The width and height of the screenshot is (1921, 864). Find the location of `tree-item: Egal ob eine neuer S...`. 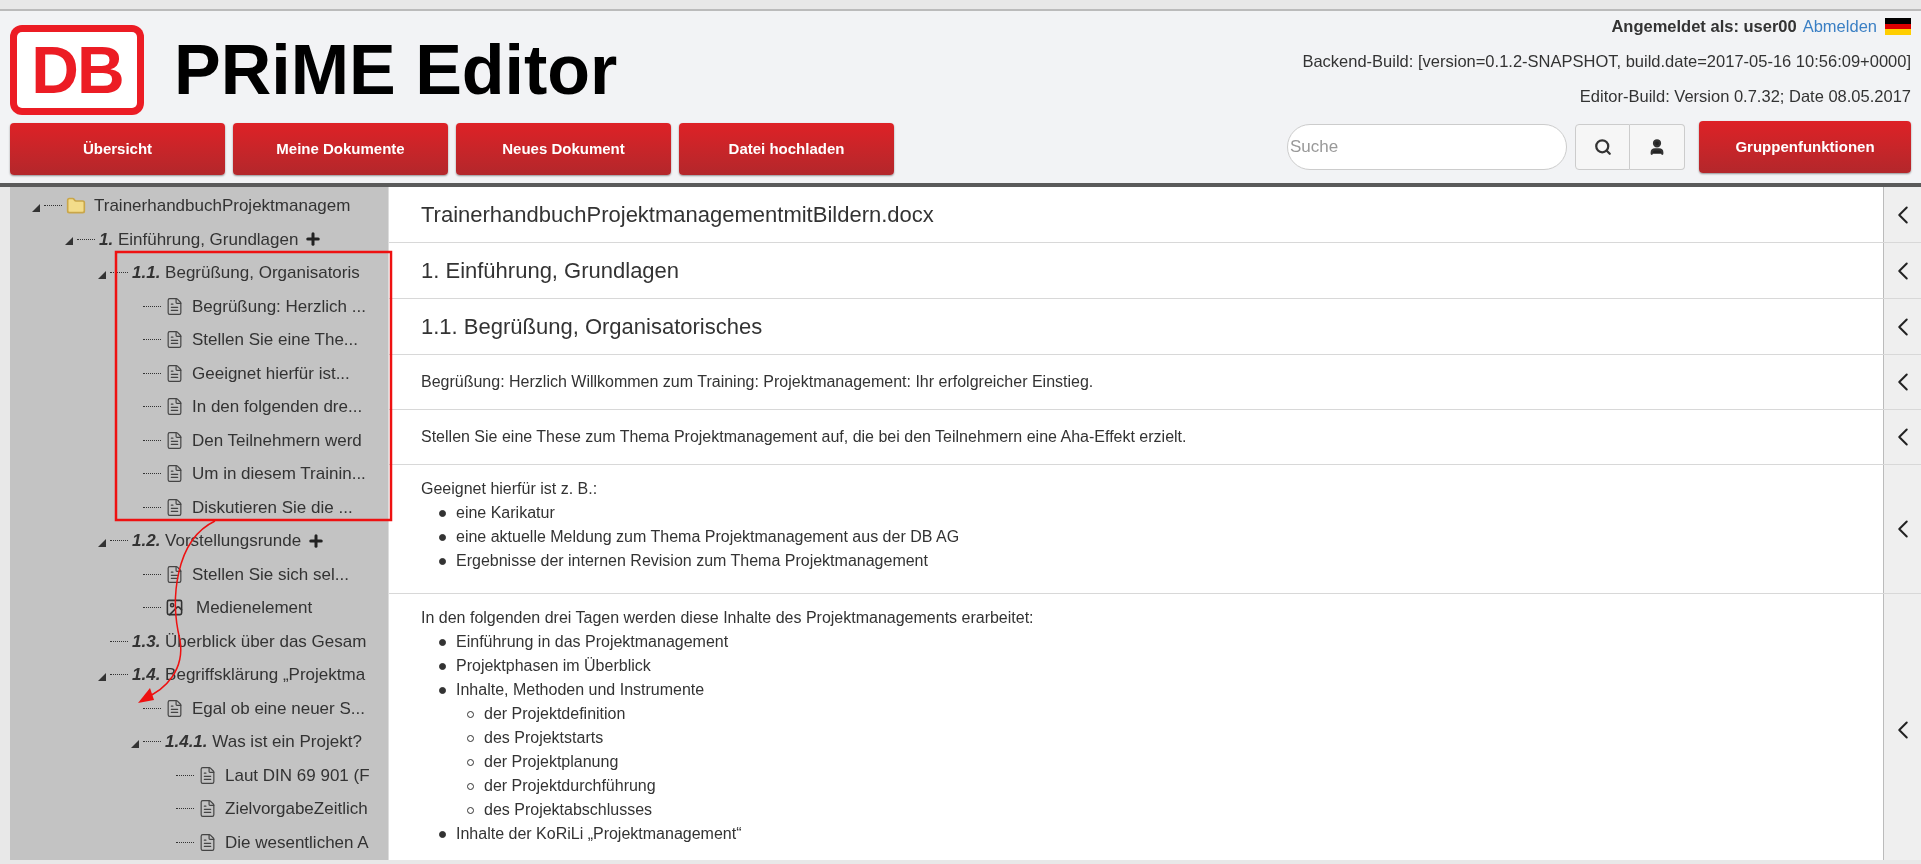

tree-item: Egal ob eine neuer S... is located at coordinates (278, 708).